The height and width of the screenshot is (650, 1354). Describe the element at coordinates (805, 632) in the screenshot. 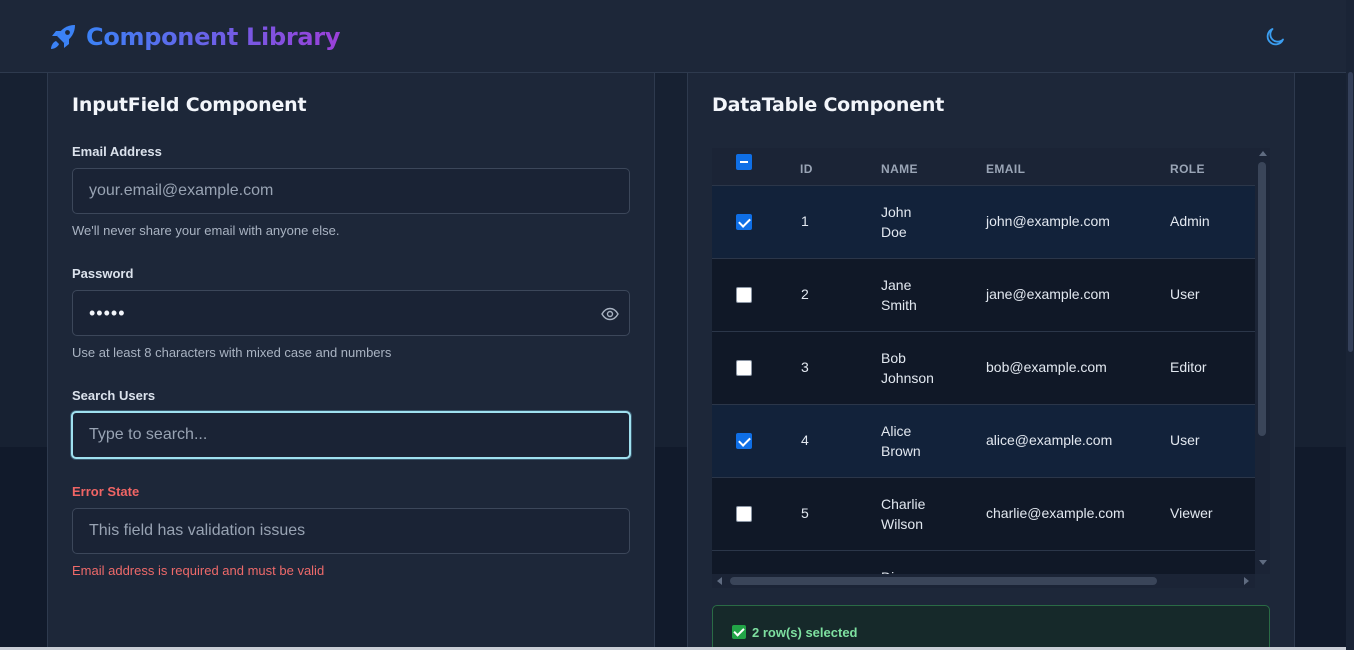

I see `selection-count-text: 2 row(s) selected` at that location.